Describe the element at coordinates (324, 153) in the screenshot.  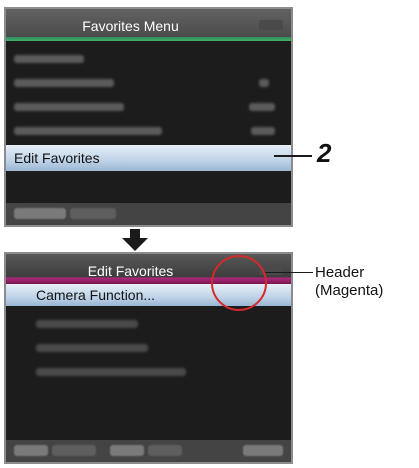
I see `step-number: 2` at that location.